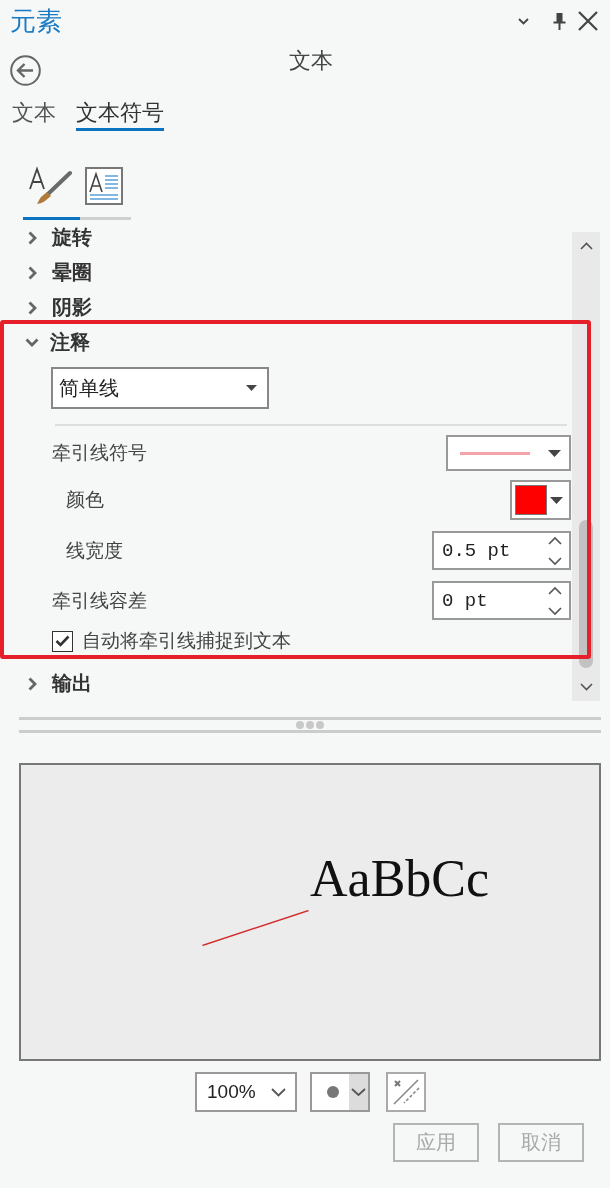  Describe the element at coordinates (34, 115) in the screenshot. I see `tab: 文本` at that location.